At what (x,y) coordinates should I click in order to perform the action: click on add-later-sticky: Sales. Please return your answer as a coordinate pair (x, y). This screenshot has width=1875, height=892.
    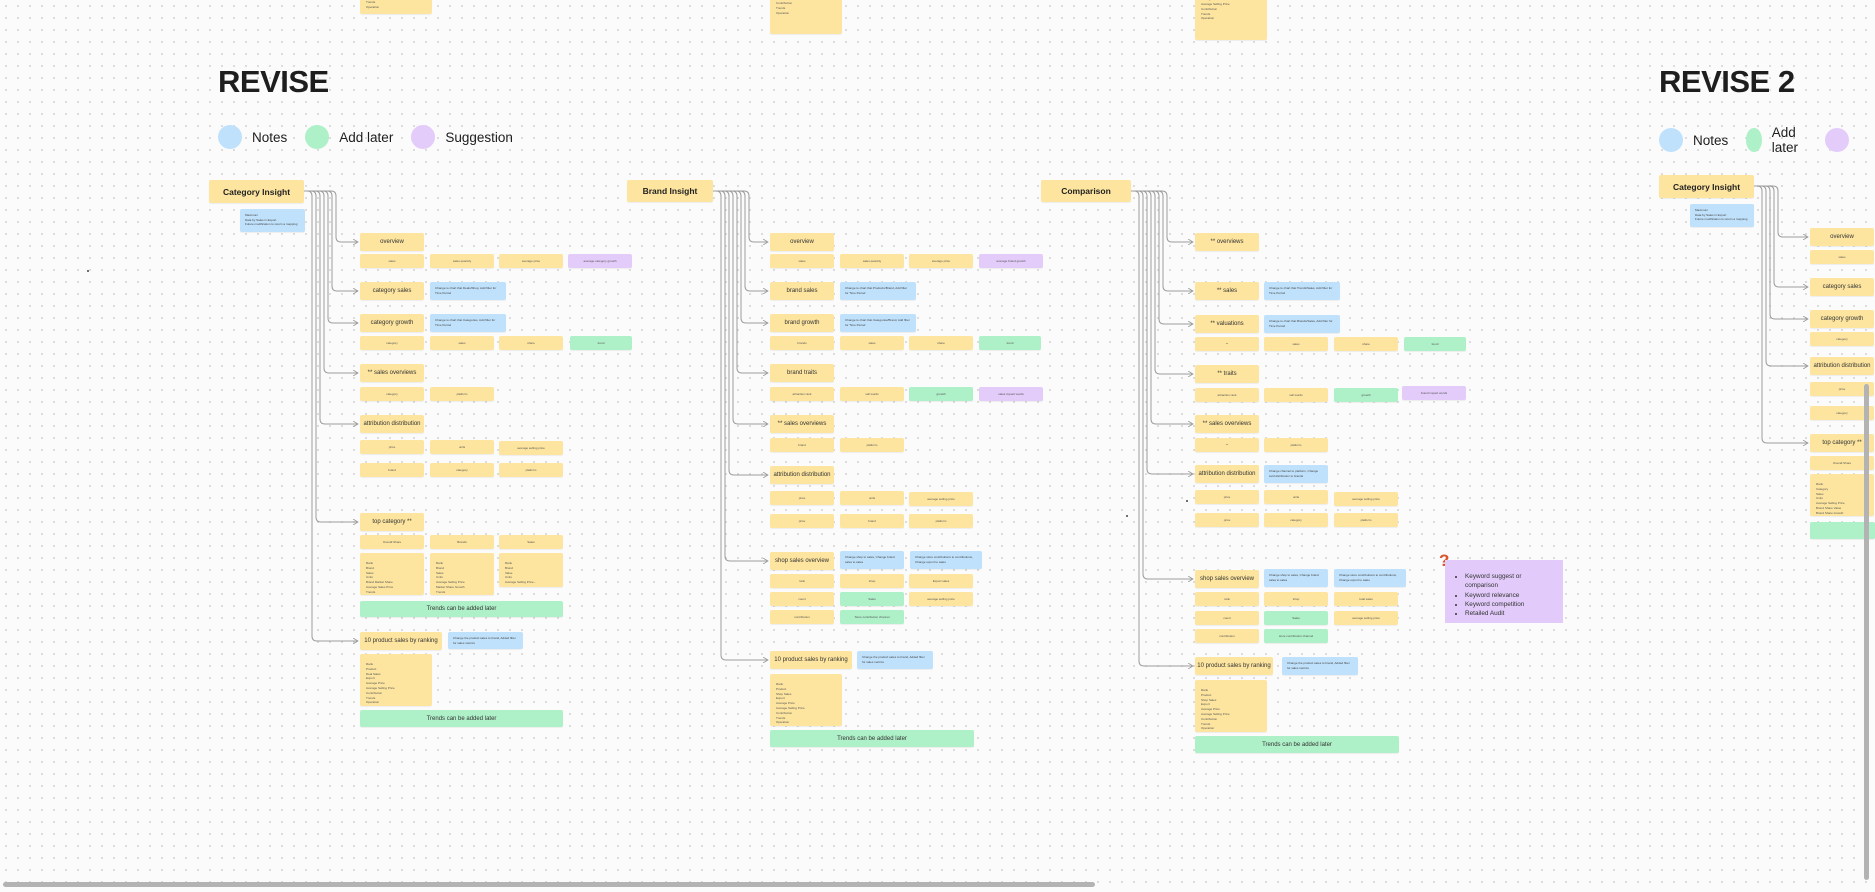
    Looking at the image, I should click on (872, 599).